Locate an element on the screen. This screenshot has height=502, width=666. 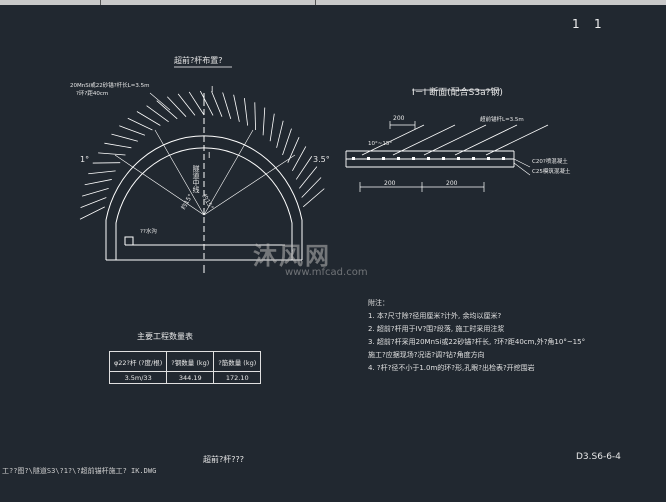
page-number-right: 1 is located at coordinates (598, 24).